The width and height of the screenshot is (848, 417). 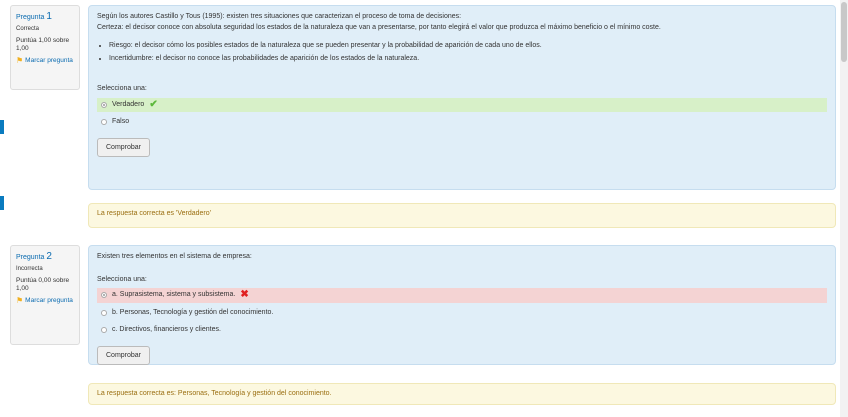 I want to click on check-icon: ✔, so click(x=153, y=104).